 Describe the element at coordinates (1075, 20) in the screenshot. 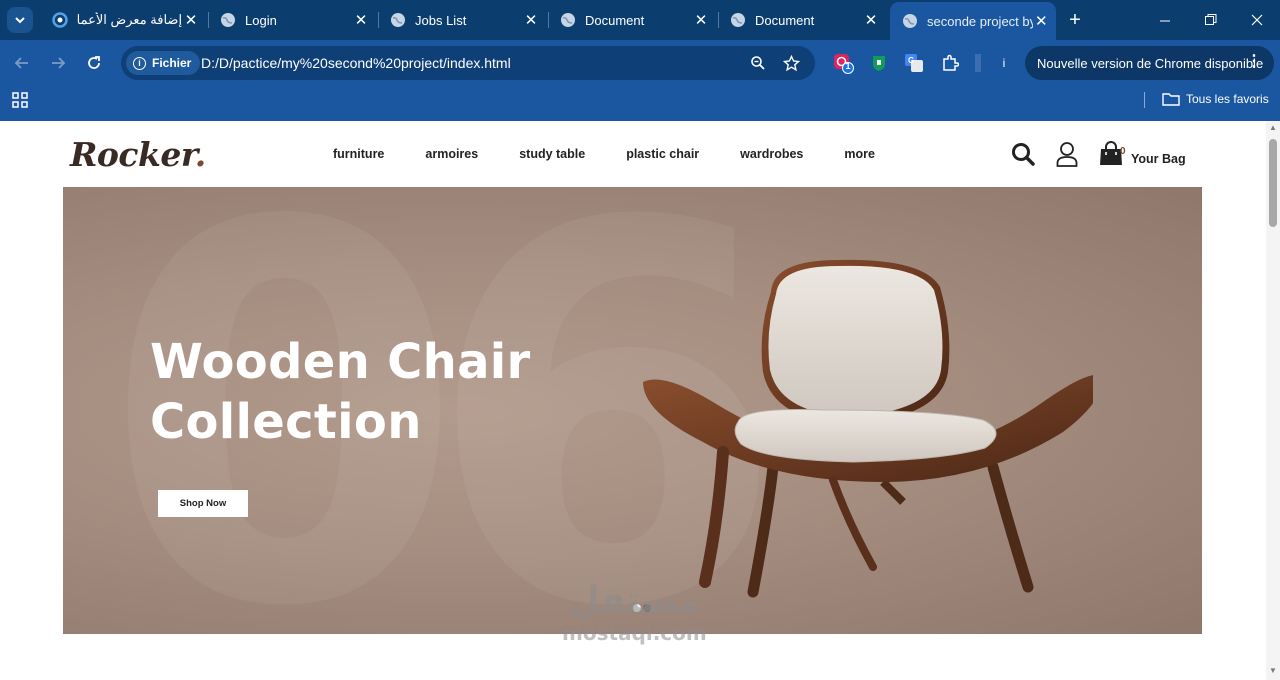

I see `new-tab-icon: +` at that location.